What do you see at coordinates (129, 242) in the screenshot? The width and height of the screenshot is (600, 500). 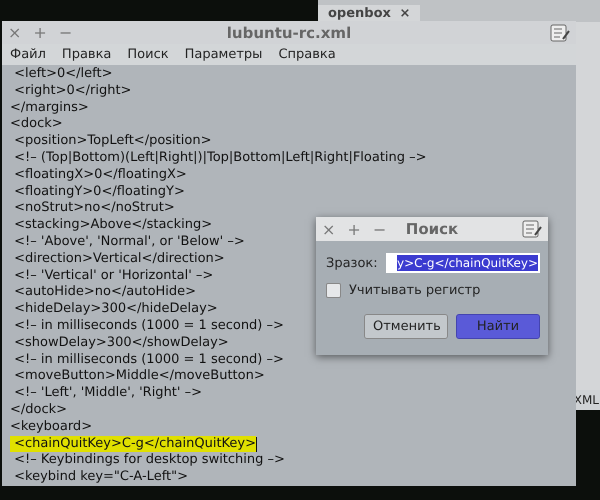 I see `code-line: <!– 'Above', 'Normal', or 'Below' –>` at bounding box center [129, 242].